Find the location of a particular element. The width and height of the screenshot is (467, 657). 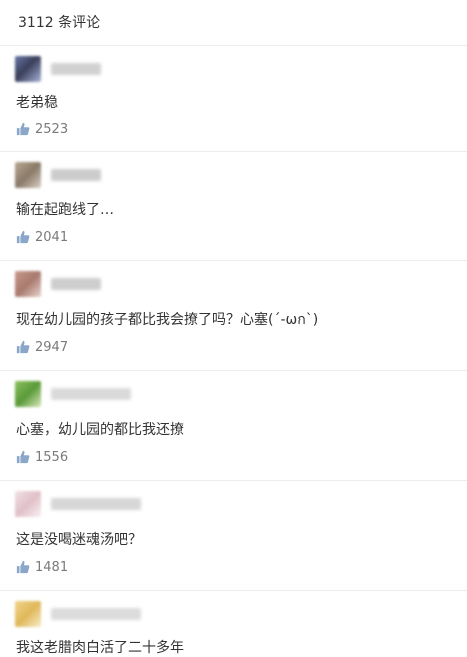

comment-item: 我这老腊肉白活了二十多年 is located at coordinates (233, 624).